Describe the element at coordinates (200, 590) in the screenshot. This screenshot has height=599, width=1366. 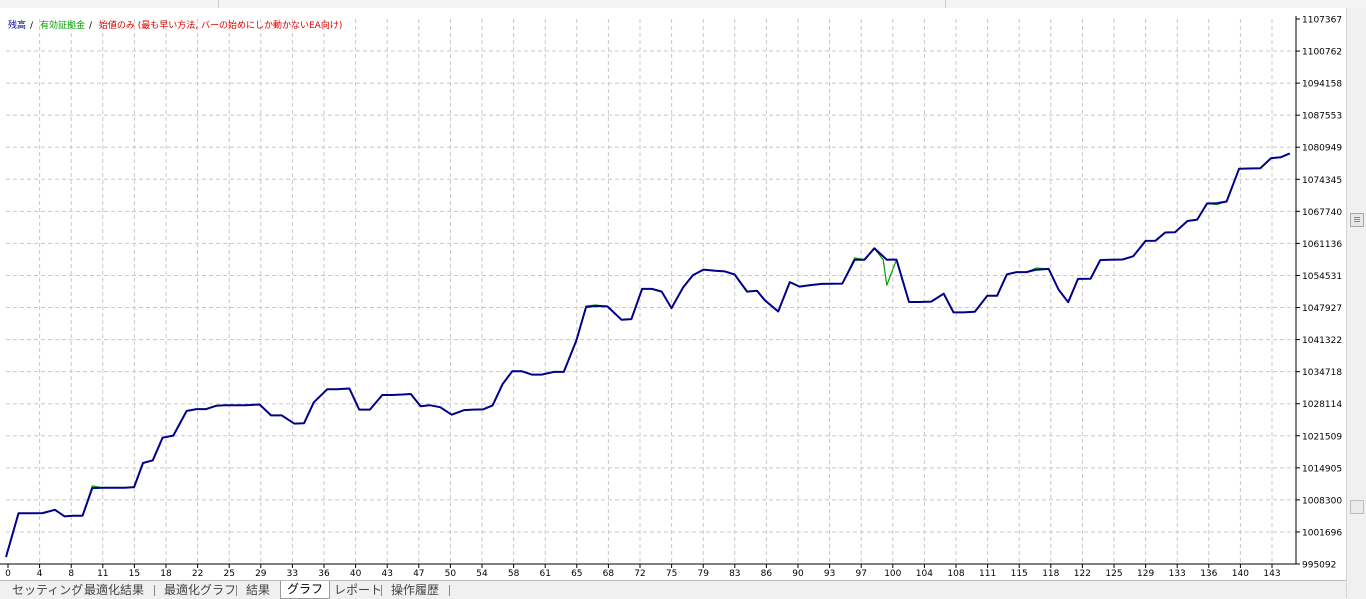
I see `tab-optimization-graph: 最適化グラフ` at that location.